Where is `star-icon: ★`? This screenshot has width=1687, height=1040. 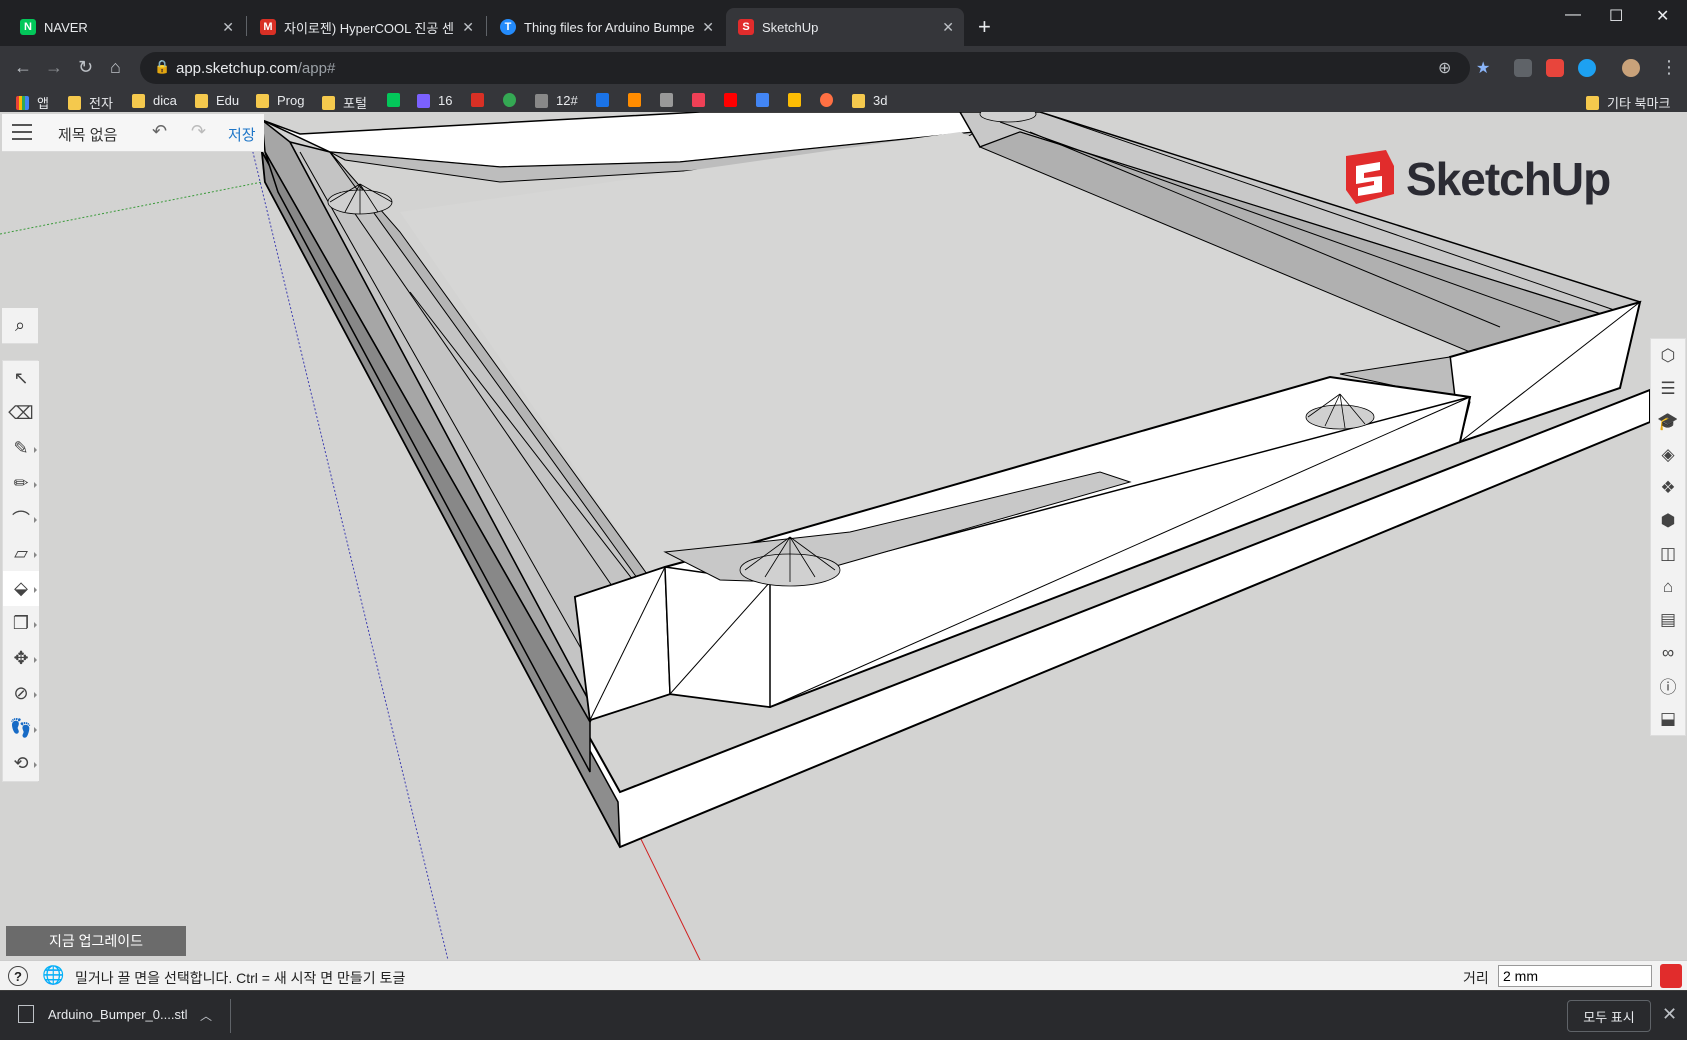
star-icon: ★ is located at coordinates (1483, 68).